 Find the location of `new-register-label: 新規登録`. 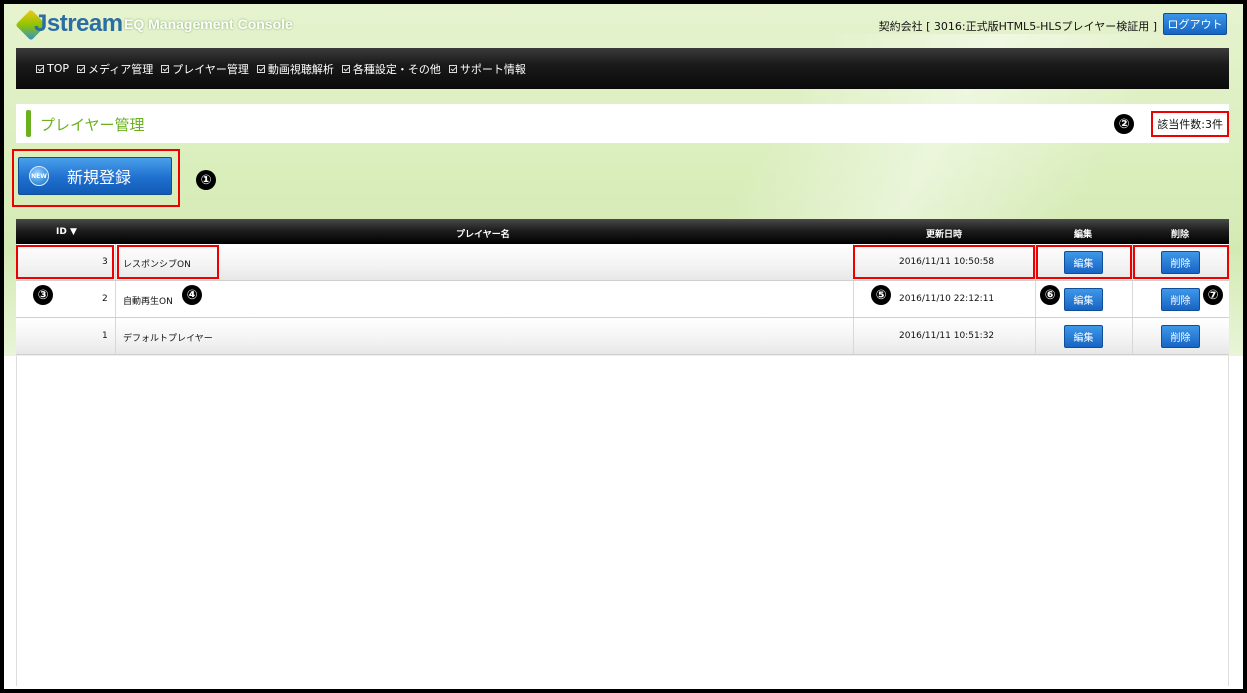

new-register-label: 新規登録 is located at coordinates (99, 177).